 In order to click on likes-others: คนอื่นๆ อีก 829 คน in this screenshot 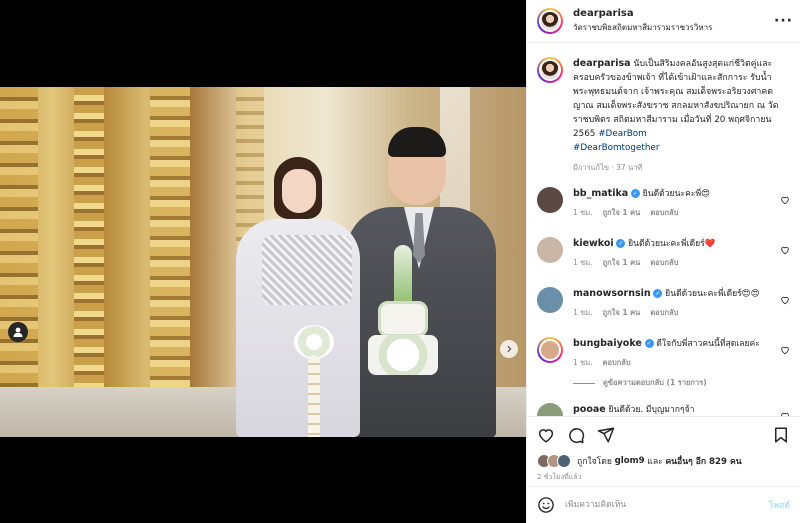, I will do `click(703, 461)`.